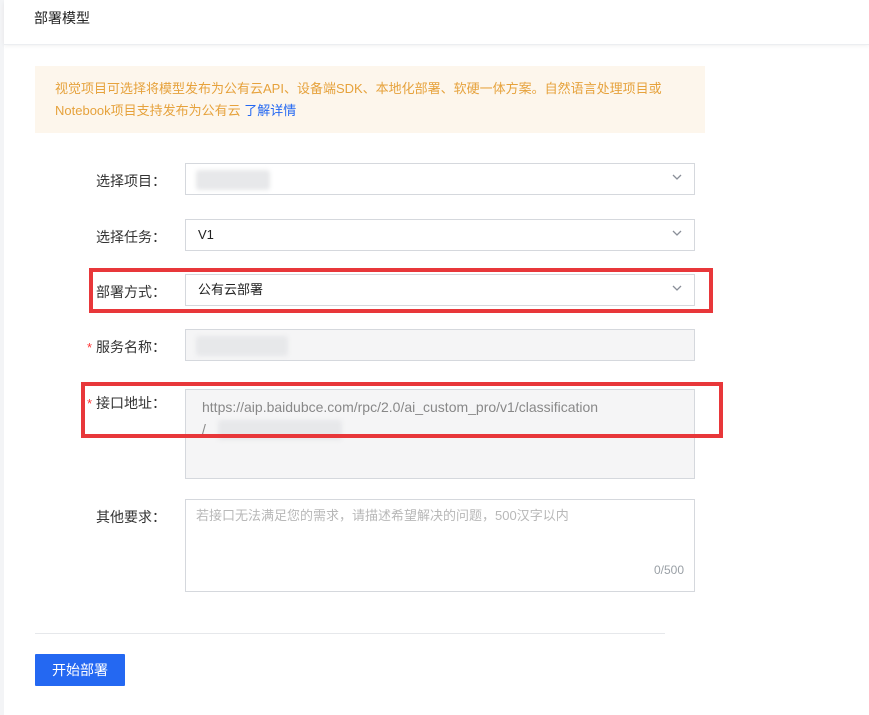 The height and width of the screenshot is (715, 869). Describe the element at coordinates (440, 545) in the screenshot. I see `other-requirements-textarea: 若接口无法满足您的需求，请描述希望解决的问题，500汉字以内 0/500` at that location.